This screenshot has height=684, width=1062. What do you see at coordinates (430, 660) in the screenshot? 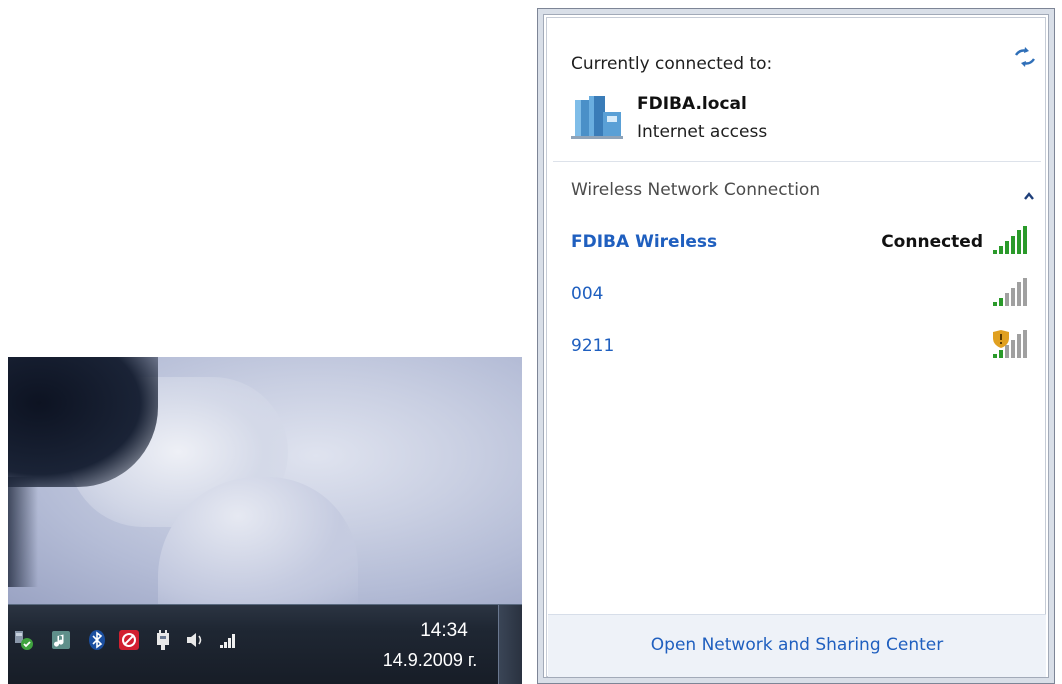
I see `clock-date: 14.9.2009 г.` at bounding box center [430, 660].